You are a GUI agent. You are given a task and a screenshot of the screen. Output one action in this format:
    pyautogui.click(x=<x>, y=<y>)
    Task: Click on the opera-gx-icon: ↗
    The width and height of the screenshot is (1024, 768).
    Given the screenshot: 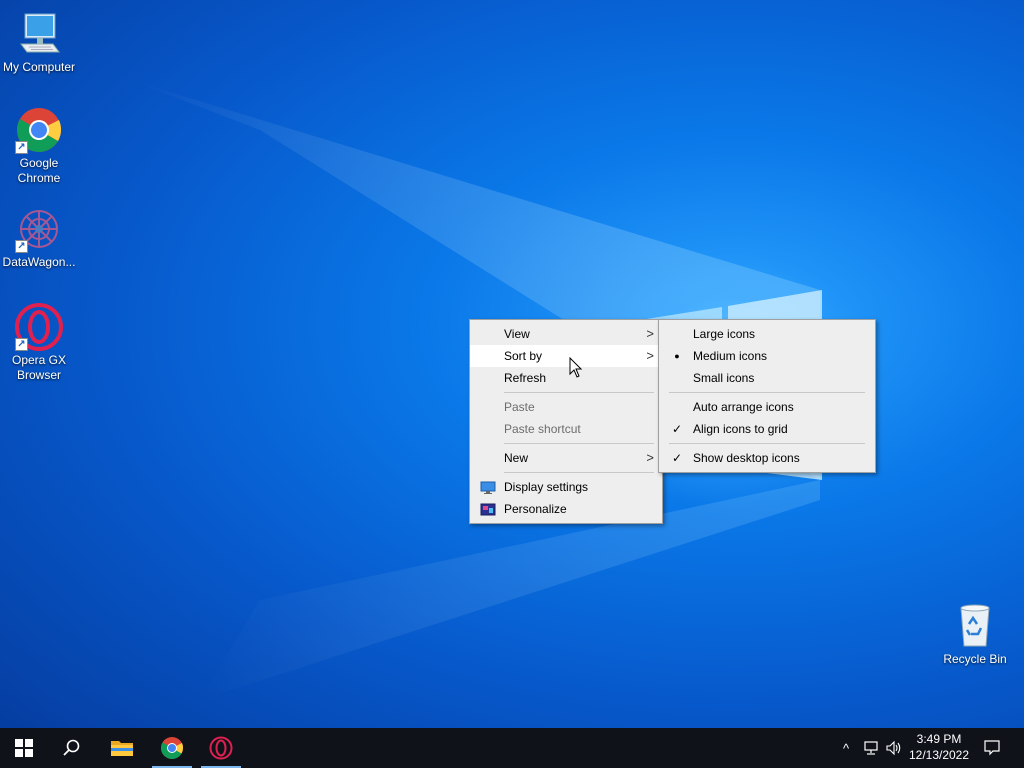 What is the action you would take?
    pyautogui.click(x=39, y=327)
    